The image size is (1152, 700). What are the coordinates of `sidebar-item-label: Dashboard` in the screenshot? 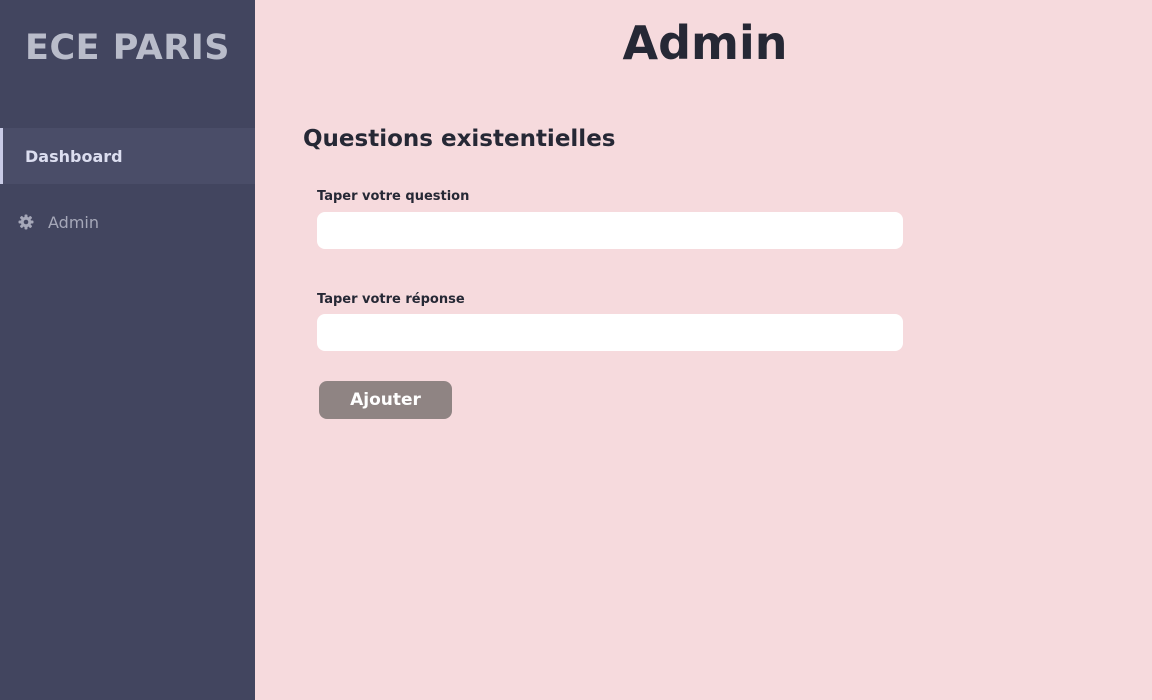 It's located at (74, 156).